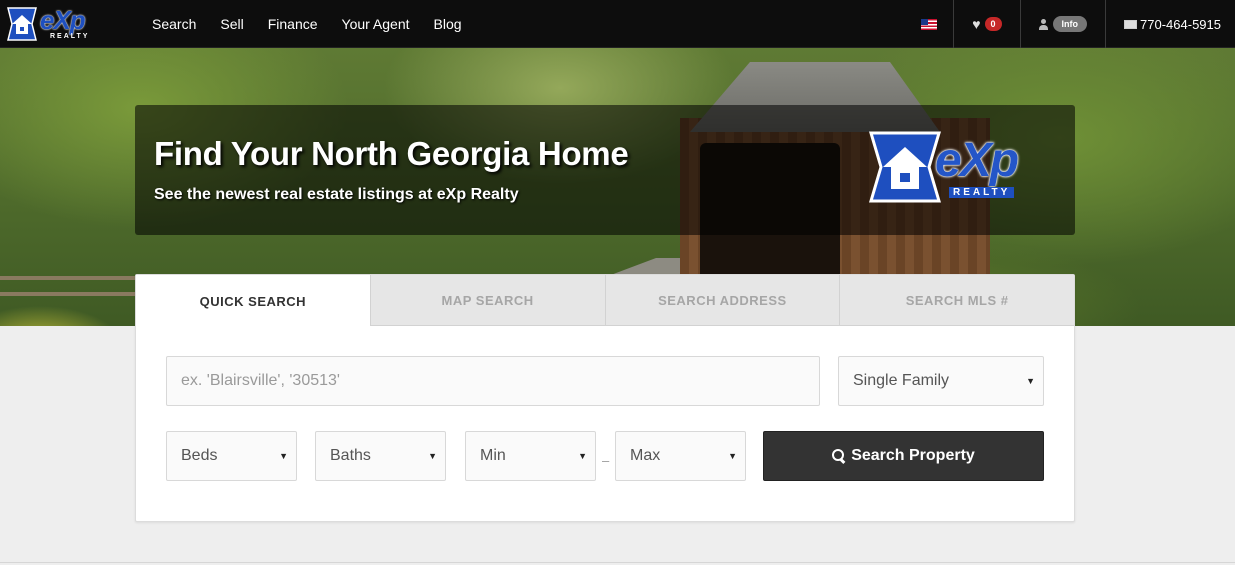 This screenshot has width=1235, height=565. What do you see at coordinates (231, 24) in the screenshot?
I see `nav-link-sell: Sell` at bounding box center [231, 24].